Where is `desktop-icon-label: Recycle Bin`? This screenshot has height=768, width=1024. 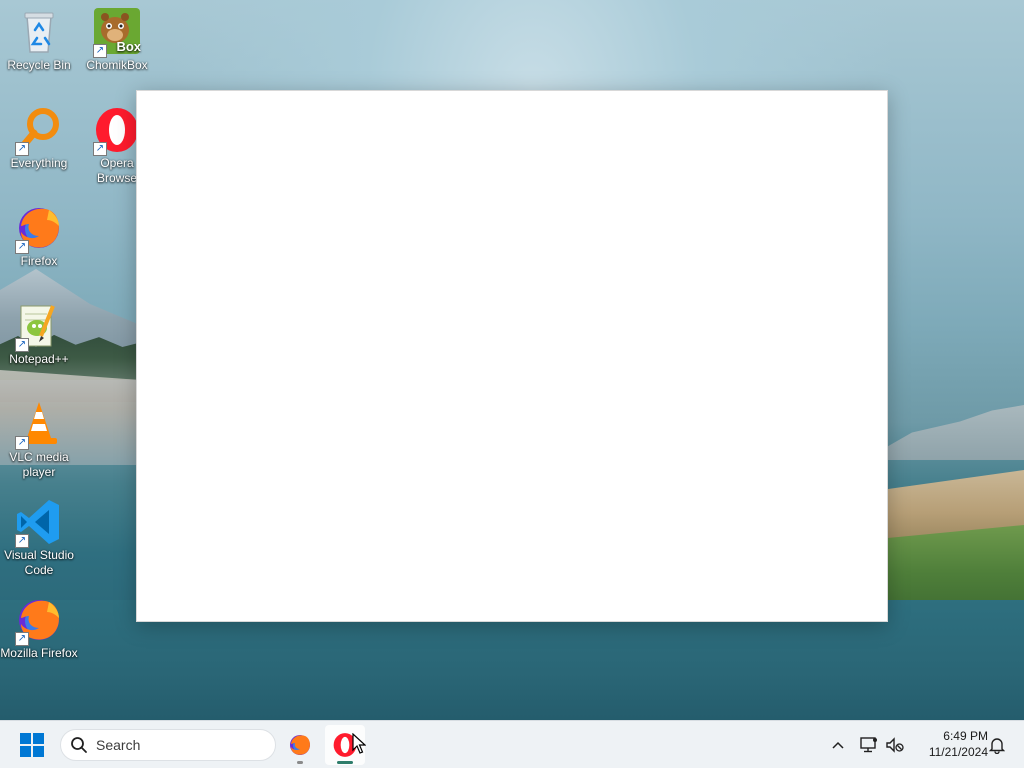
desktop-icon-label: Recycle Bin is located at coordinates (39, 65).